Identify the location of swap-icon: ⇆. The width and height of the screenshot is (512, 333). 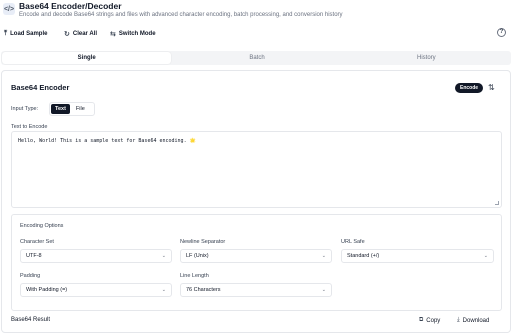
(113, 34).